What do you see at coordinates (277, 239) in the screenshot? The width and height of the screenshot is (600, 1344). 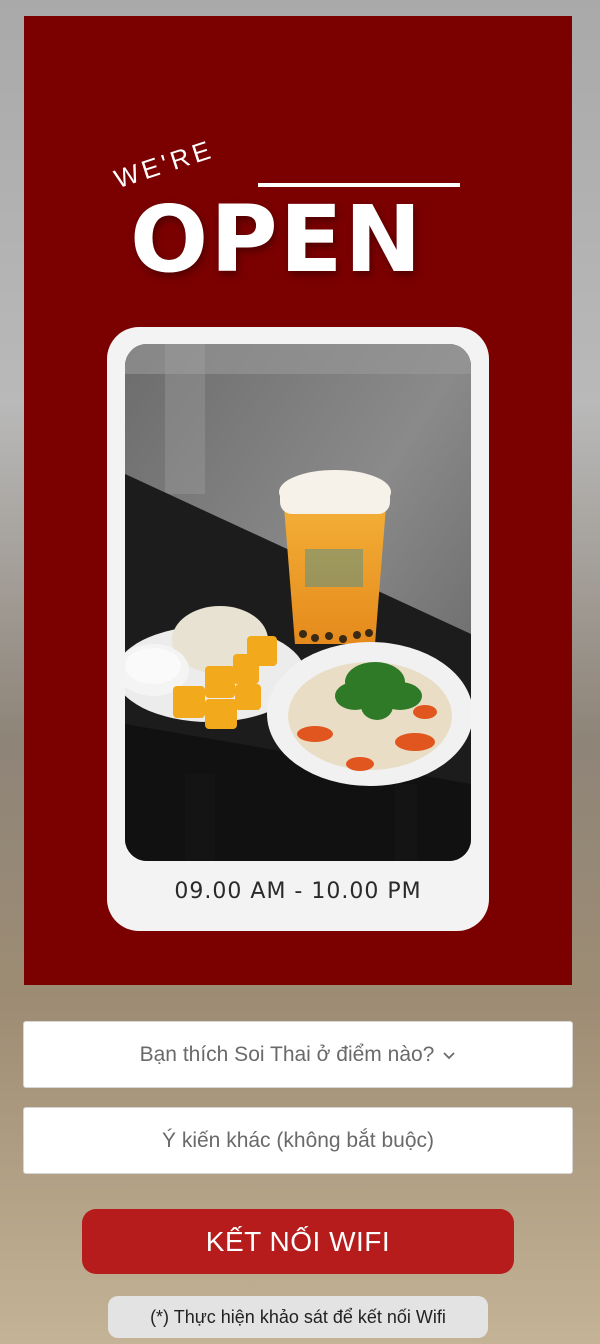 I see `open-text: OPEN` at bounding box center [277, 239].